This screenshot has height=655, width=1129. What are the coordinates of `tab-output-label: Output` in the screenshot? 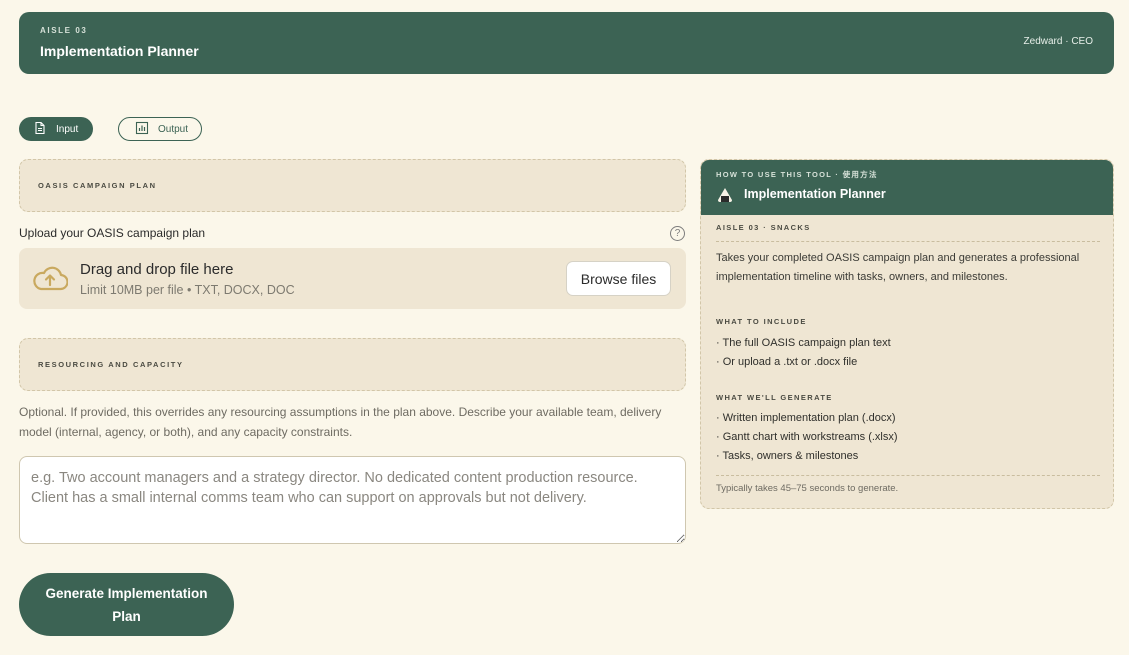 It's located at (173, 129).